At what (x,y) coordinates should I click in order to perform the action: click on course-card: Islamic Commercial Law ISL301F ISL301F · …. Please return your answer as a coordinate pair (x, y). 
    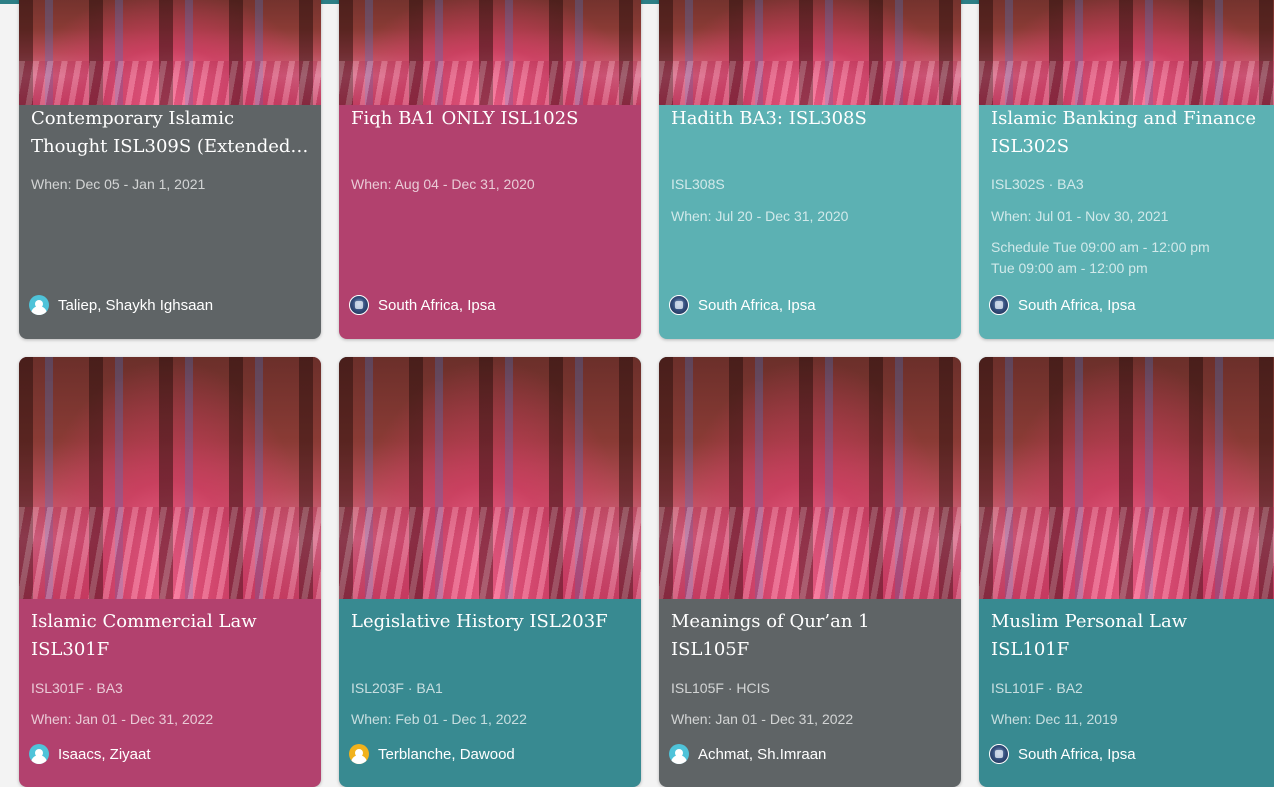
    Looking at the image, I should click on (170, 572).